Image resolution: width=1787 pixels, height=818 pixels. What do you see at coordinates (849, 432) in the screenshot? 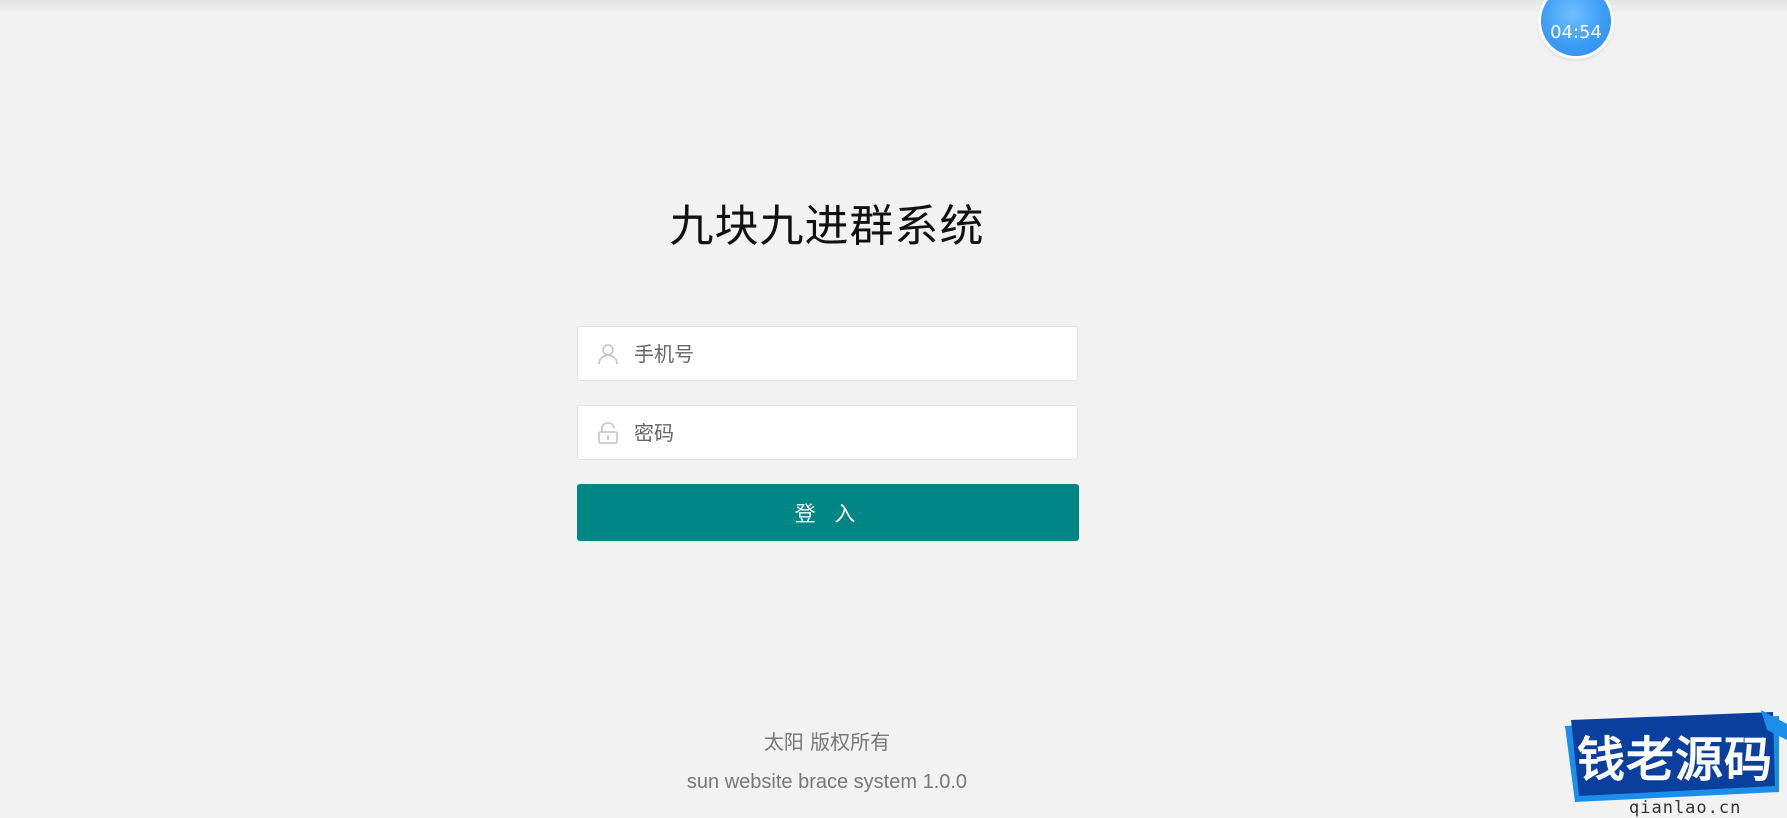
I see `password-input` at bounding box center [849, 432].